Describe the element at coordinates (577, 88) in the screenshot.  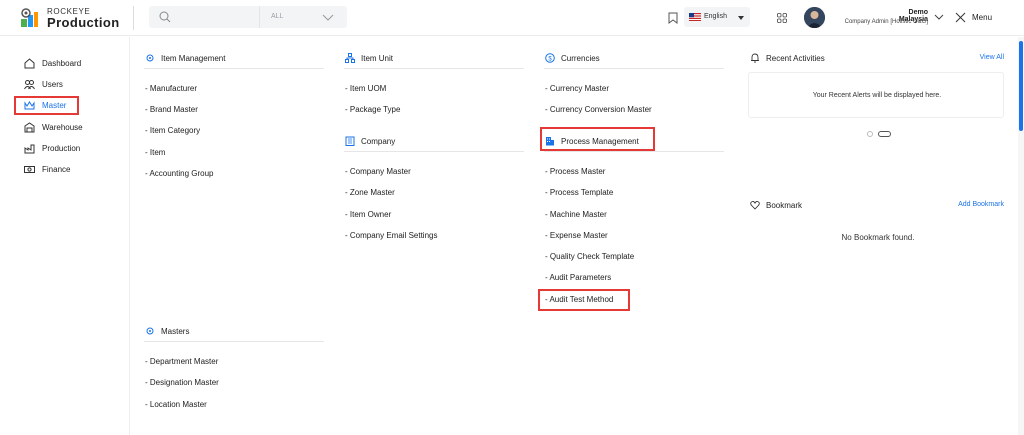
I see `link-currency-master: - Currency Master` at that location.